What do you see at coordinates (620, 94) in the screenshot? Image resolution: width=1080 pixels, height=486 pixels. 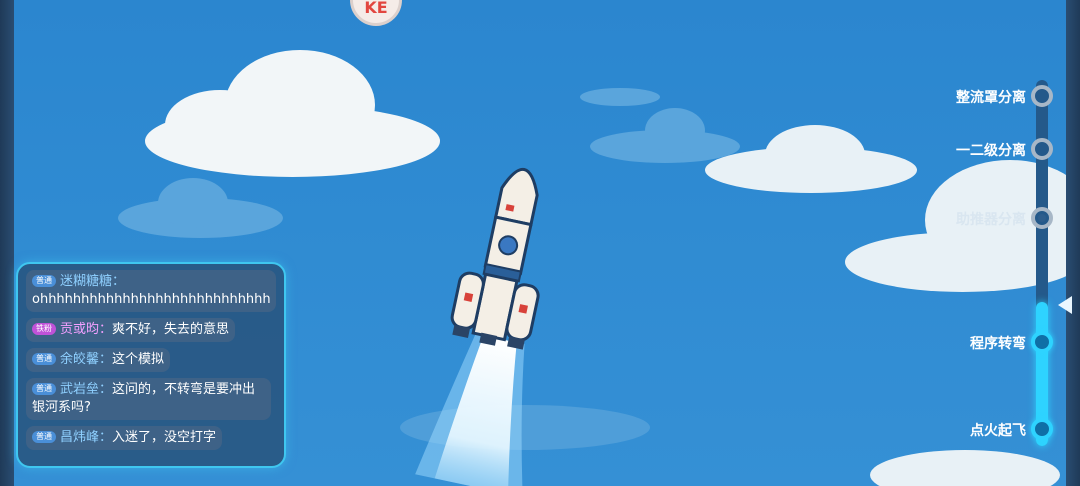 I see `cloud-faint-top` at bounding box center [620, 94].